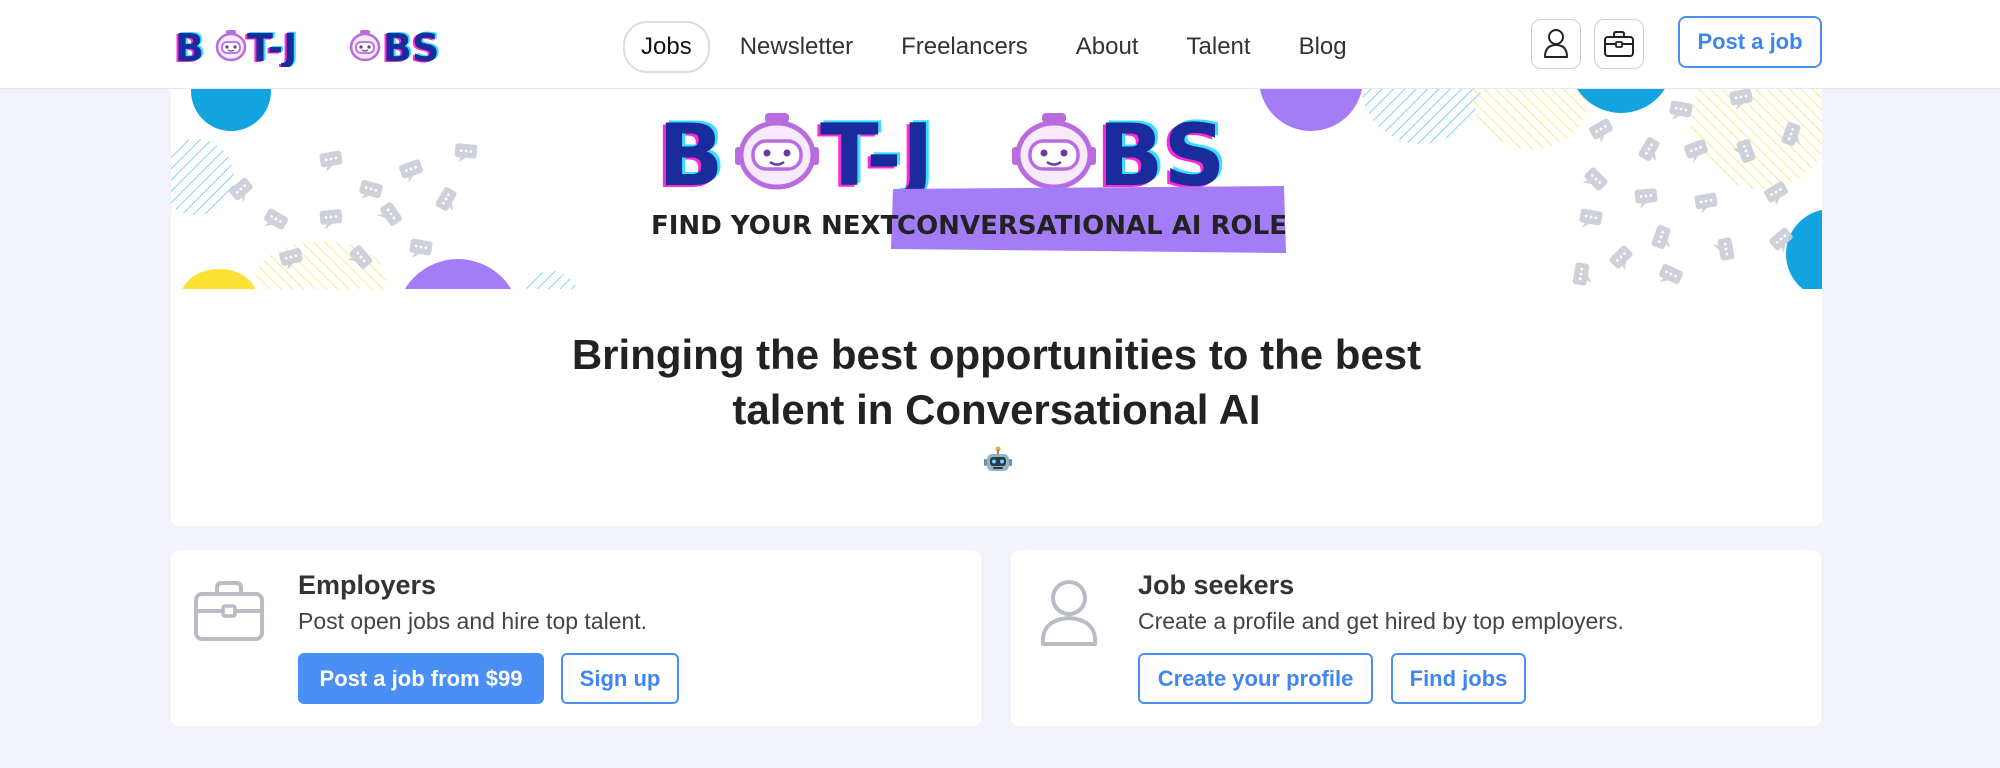 The height and width of the screenshot is (768, 2000). Describe the element at coordinates (1216, 585) in the screenshot. I see `job-seekers-title: Job seekers` at that location.